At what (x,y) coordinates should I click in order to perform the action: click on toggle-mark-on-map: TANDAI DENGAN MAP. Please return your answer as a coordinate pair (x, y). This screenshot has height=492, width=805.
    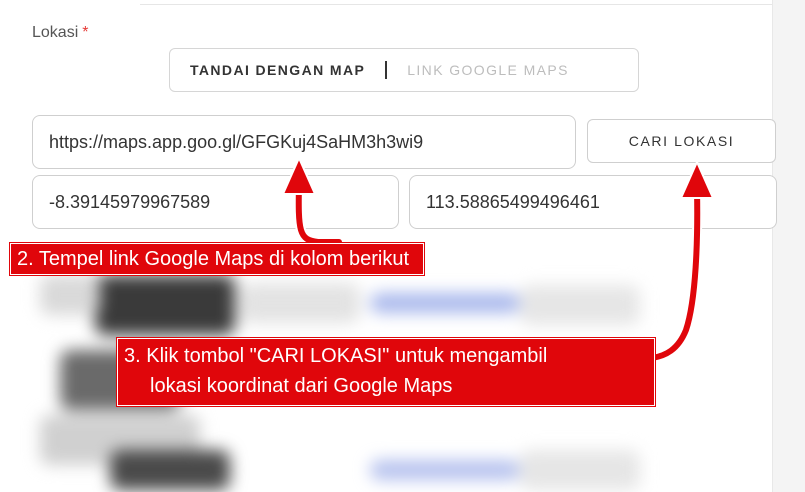
    Looking at the image, I should click on (277, 70).